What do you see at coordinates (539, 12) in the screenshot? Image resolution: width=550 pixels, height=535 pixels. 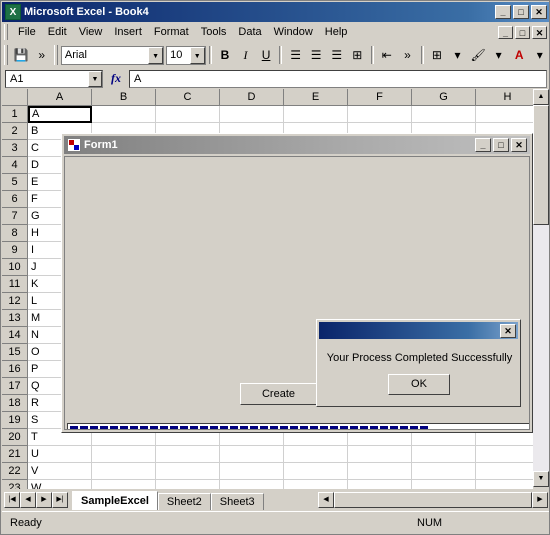 I see `close-button: ✕` at bounding box center [539, 12].